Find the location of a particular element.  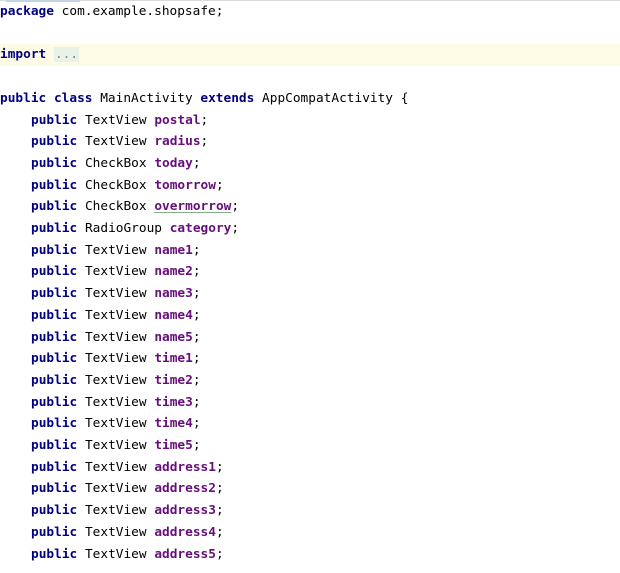

code-line-field: public CheckBox tomorrow; is located at coordinates (310, 186).